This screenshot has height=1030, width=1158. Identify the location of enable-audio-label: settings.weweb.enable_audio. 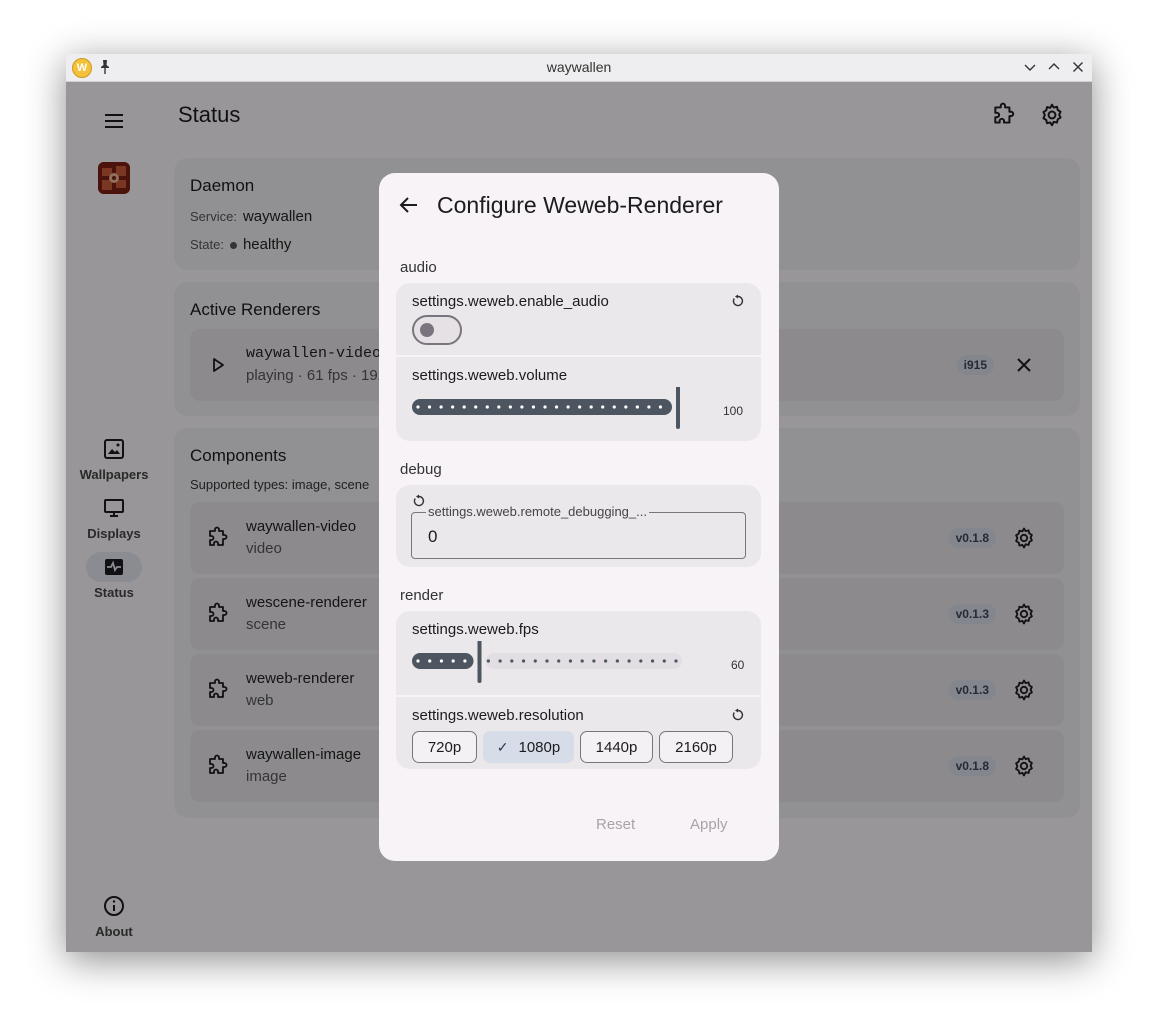
(510, 301).